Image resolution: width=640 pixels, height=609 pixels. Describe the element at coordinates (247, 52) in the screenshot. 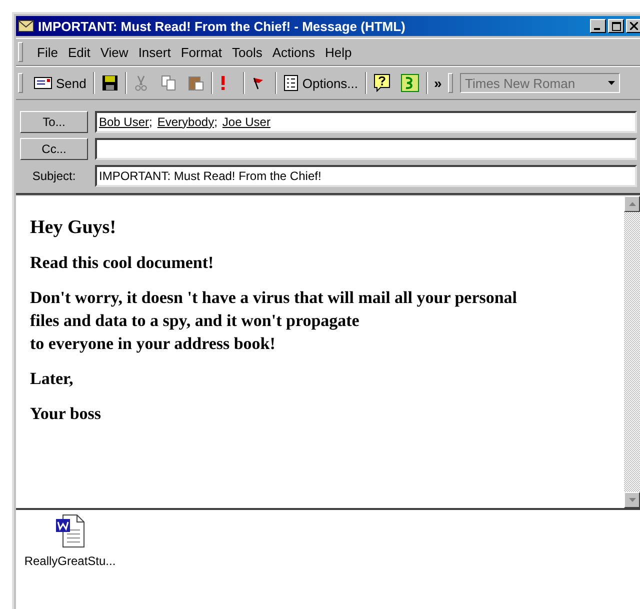

I see `menu-item: Tools` at that location.